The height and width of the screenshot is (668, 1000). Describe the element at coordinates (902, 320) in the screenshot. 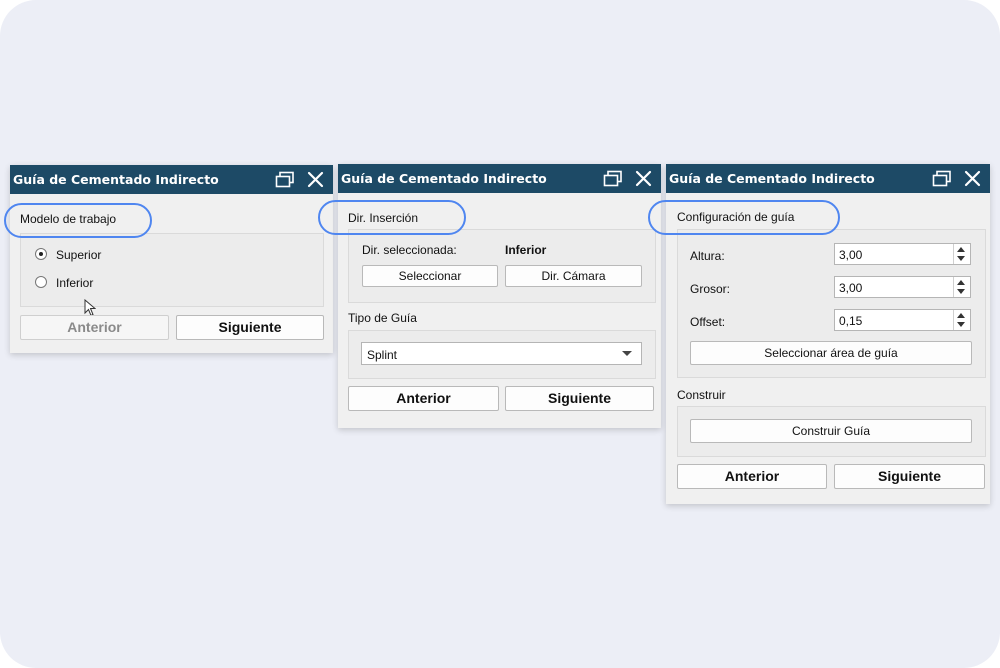

I see `offset-spinbox: 0,15` at that location.